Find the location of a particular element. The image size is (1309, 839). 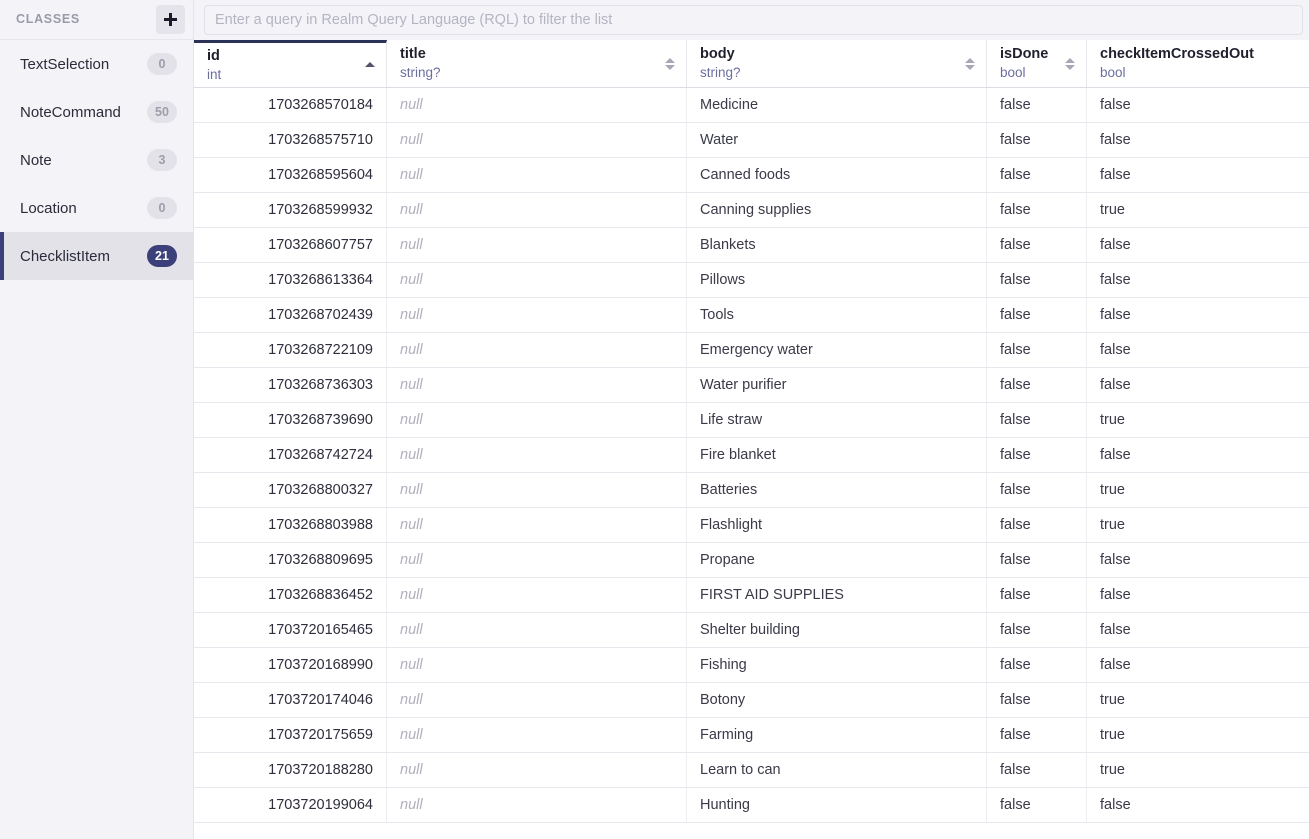

table-row: 1703720175659 null Farming false true is located at coordinates (751, 735).